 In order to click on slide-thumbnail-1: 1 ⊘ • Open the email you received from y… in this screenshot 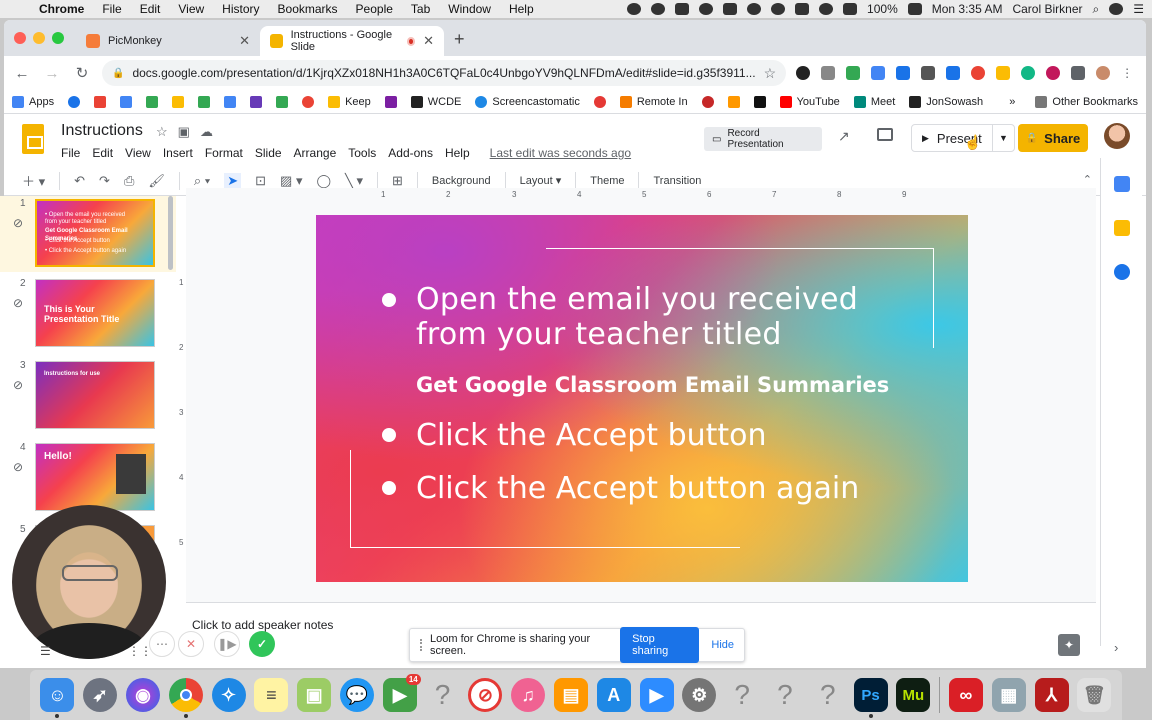, I will do `click(88, 234)`.